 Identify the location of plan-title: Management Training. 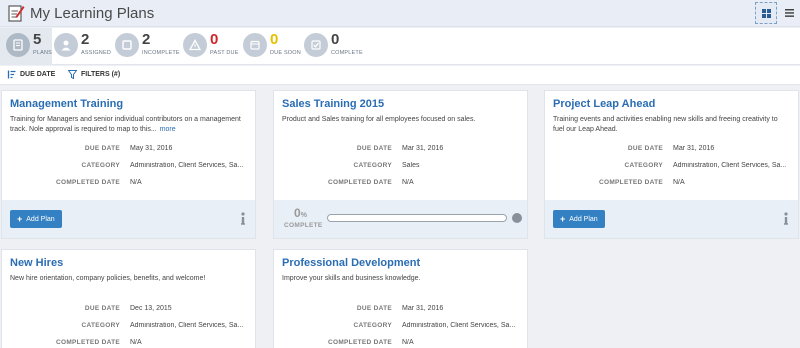
(66, 104).